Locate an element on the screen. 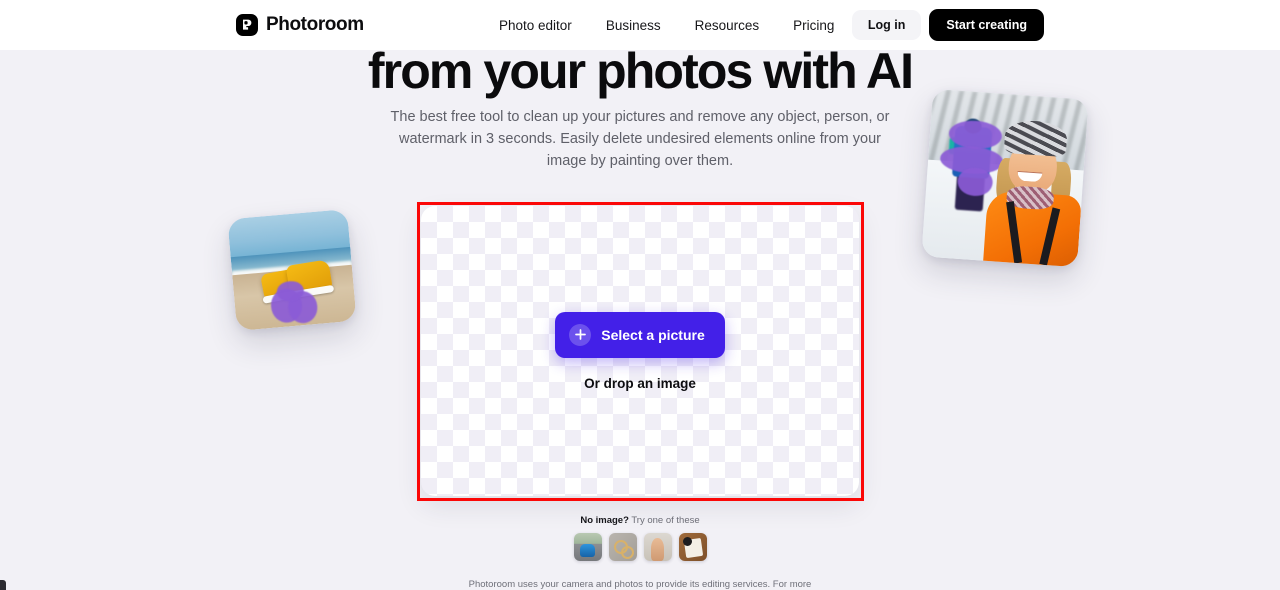 The height and width of the screenshot is (590, 1280). corner-widget-sliver is located at coordinates (3, 585).